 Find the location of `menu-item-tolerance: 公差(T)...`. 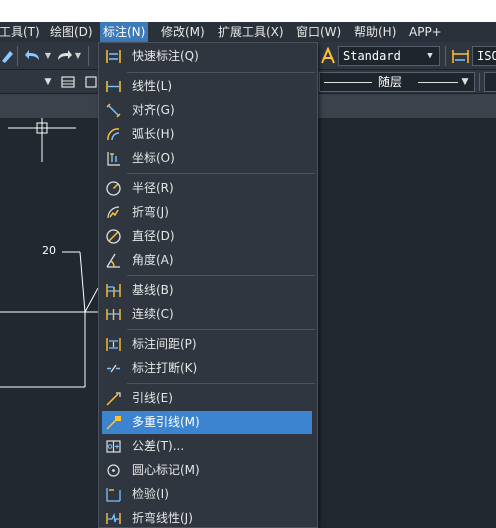

menu-item-tolerance: 公差(T)... is located at coordinates (208, 446).